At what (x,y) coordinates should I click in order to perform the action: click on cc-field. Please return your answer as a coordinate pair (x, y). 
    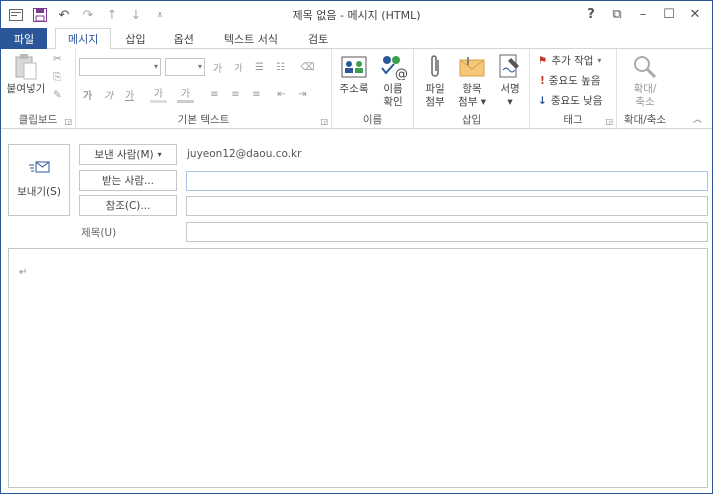
    Looking at the image, I should click on (447, 206).